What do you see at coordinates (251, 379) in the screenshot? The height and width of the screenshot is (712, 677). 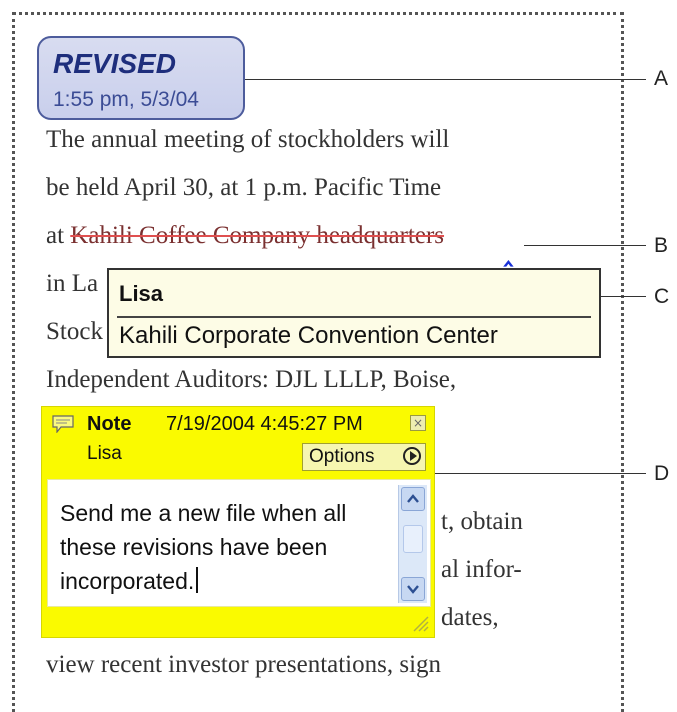 I see `document-line-6: Independent Auditors: DJL LLLP, Boise,` at bounding box center [251, 379].